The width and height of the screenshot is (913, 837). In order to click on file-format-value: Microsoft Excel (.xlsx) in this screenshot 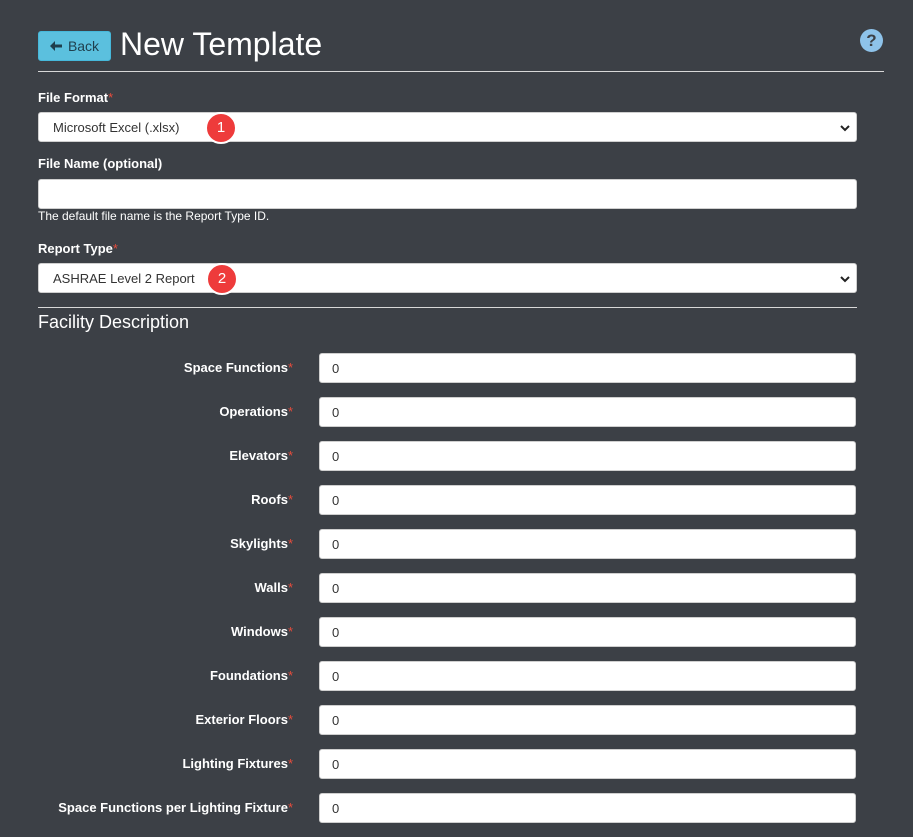, I will do `click(116, 127)`.